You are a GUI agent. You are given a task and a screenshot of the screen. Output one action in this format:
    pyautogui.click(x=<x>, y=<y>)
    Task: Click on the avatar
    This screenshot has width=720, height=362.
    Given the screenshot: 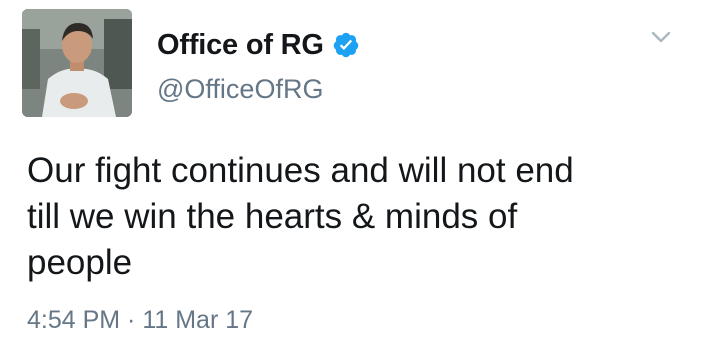 What is the action you would take?
    pyautogui.click(x=77, y=63)
    